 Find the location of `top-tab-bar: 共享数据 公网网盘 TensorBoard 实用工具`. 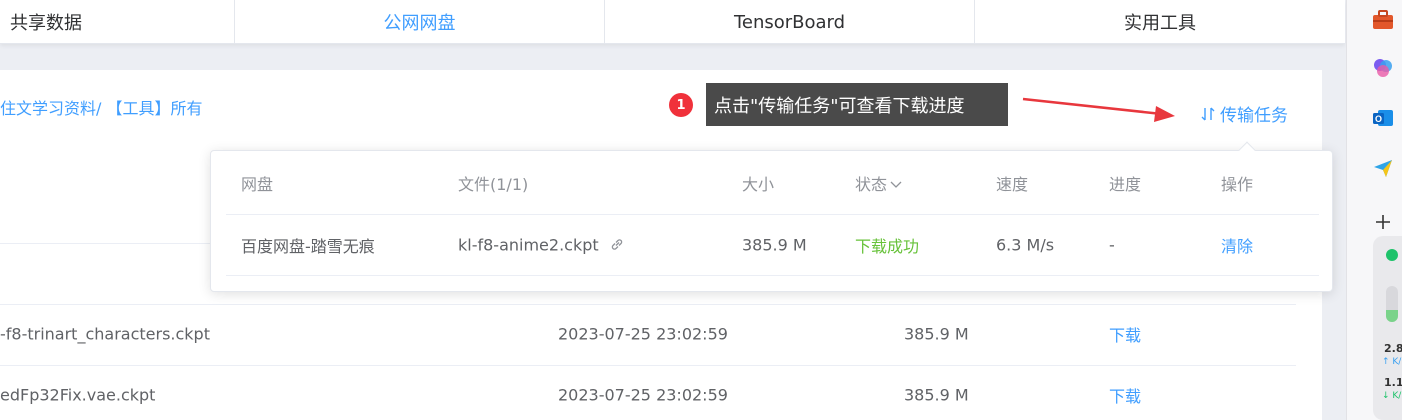

top-tab-bar: 共享数据 公网网盘 TensorBoard 实用工具 is located at coordinates (672, 22).